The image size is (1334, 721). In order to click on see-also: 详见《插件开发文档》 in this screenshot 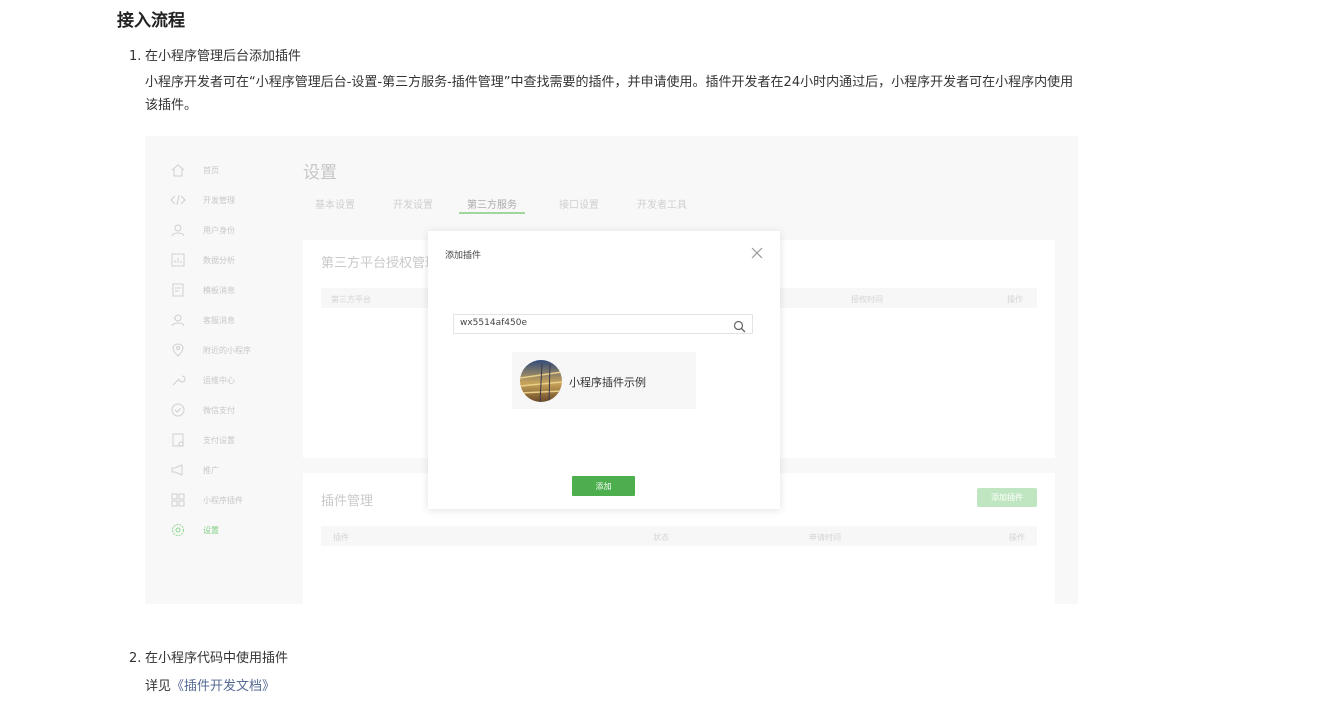, I will do `click(210, 684)`.